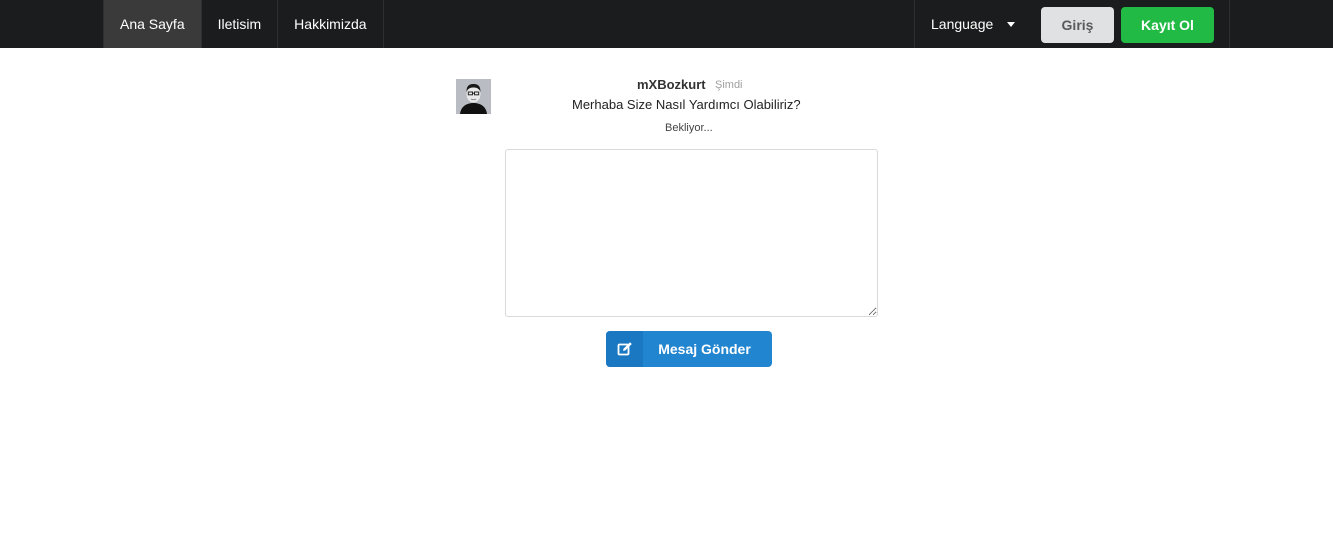 The width and height of the screenshot is (1333, 538). What do you see at coordinates (671, 84) in the screenshot?
I see `message-username: mXBozkurt` at bounding box center [671, 84].